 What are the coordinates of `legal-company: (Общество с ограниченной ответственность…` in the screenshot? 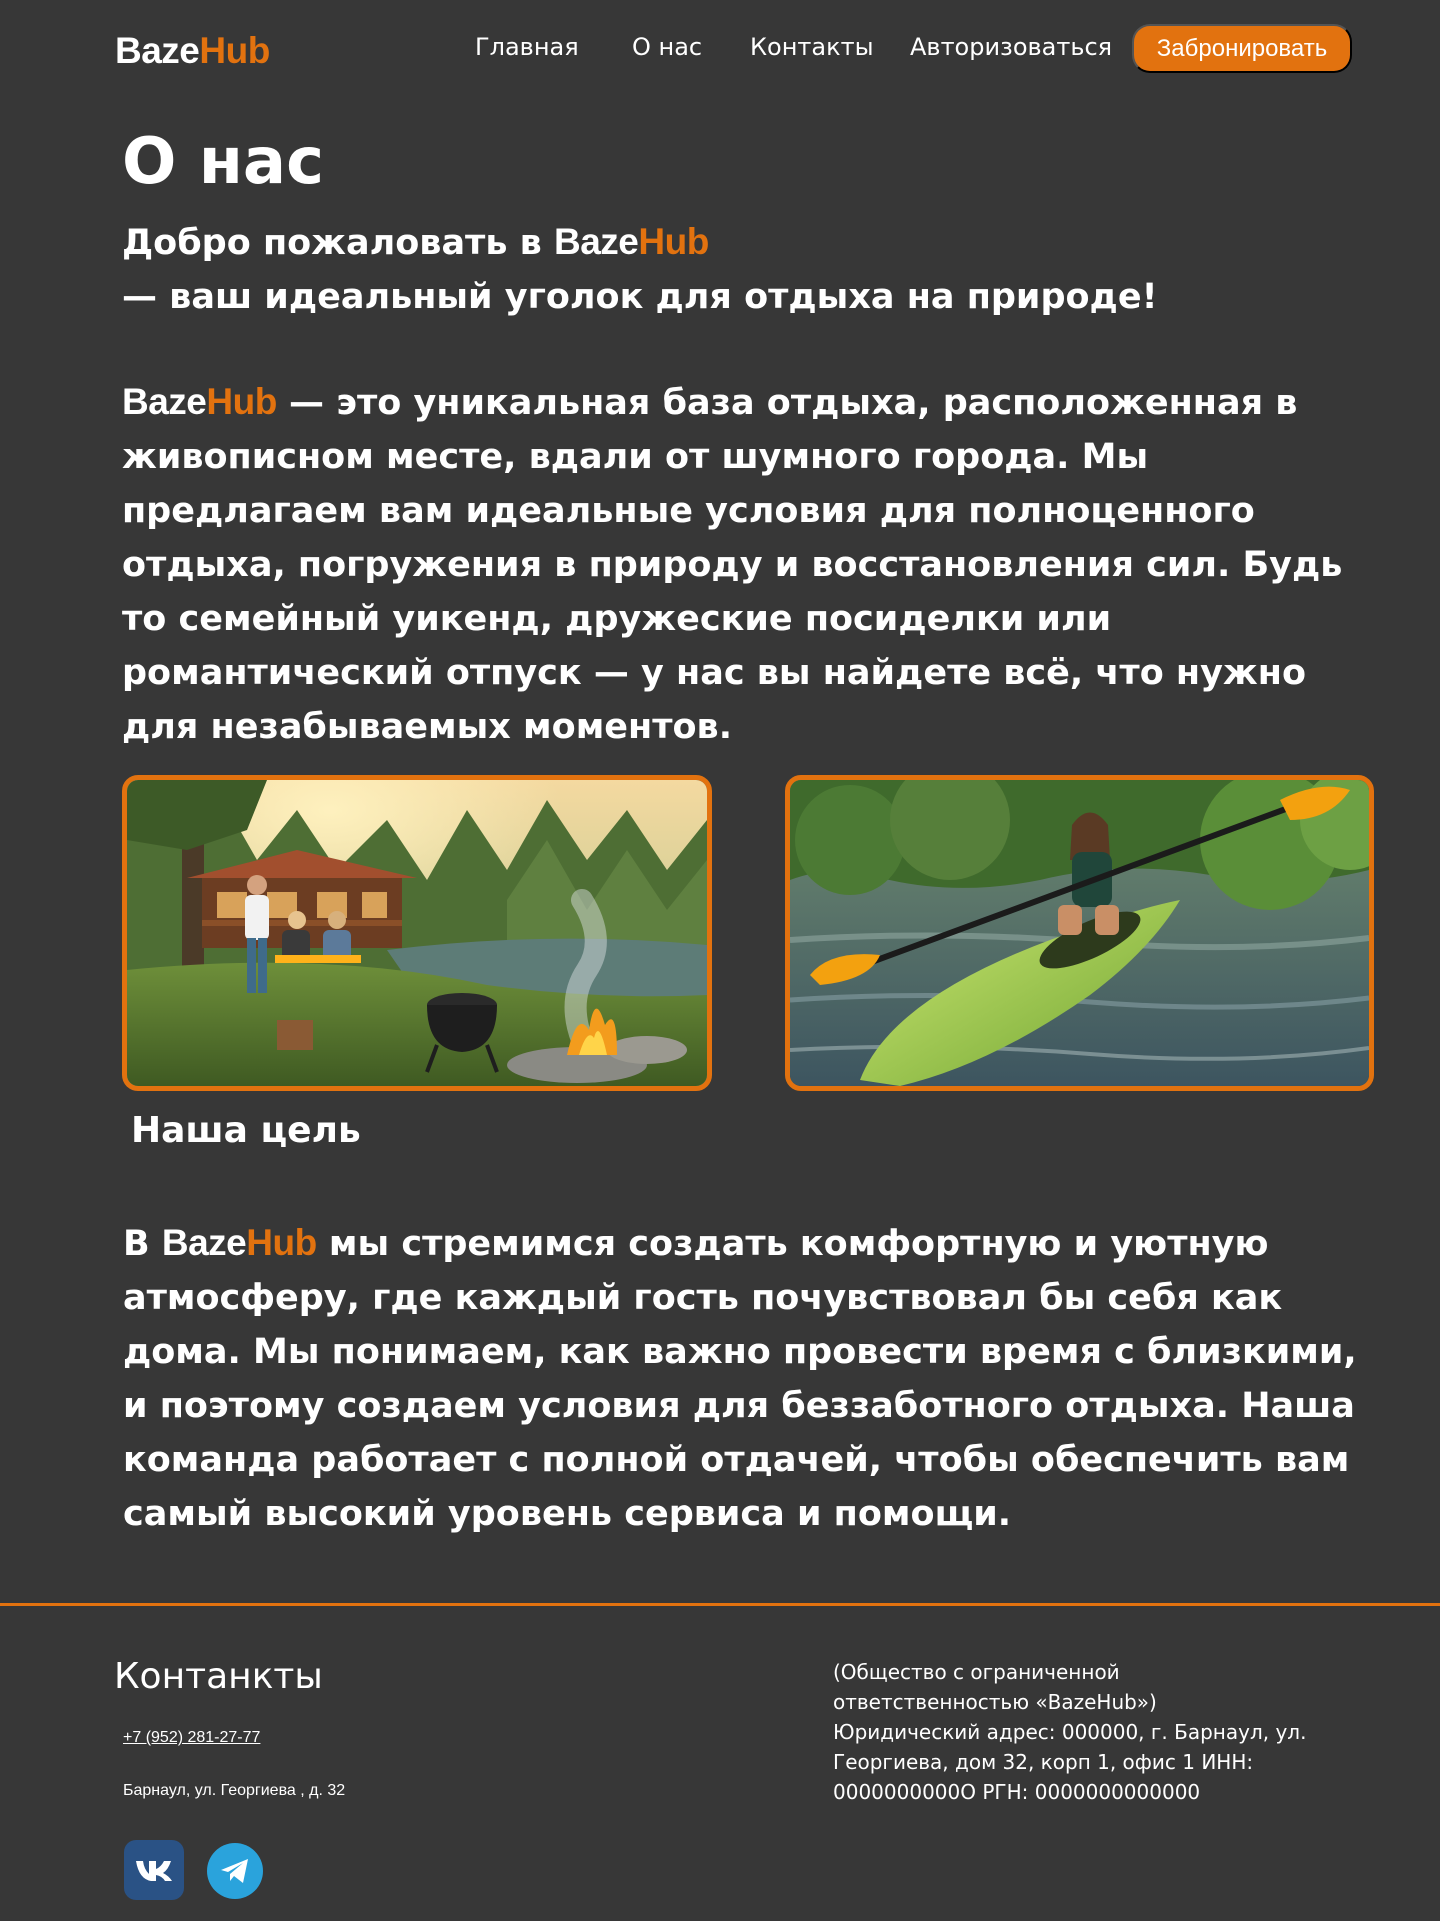 It's located at (995, 1687).